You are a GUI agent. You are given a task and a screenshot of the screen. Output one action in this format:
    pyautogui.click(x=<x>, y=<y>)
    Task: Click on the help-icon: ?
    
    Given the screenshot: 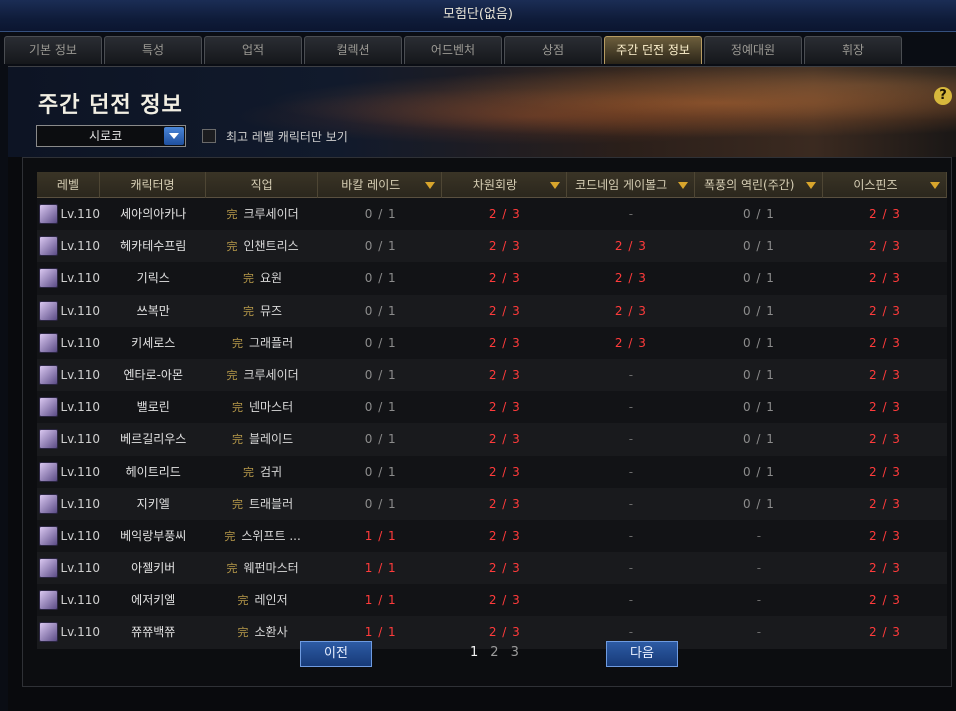 What is the action you would take?
    pyautogui.click(x=943, y=96)
    